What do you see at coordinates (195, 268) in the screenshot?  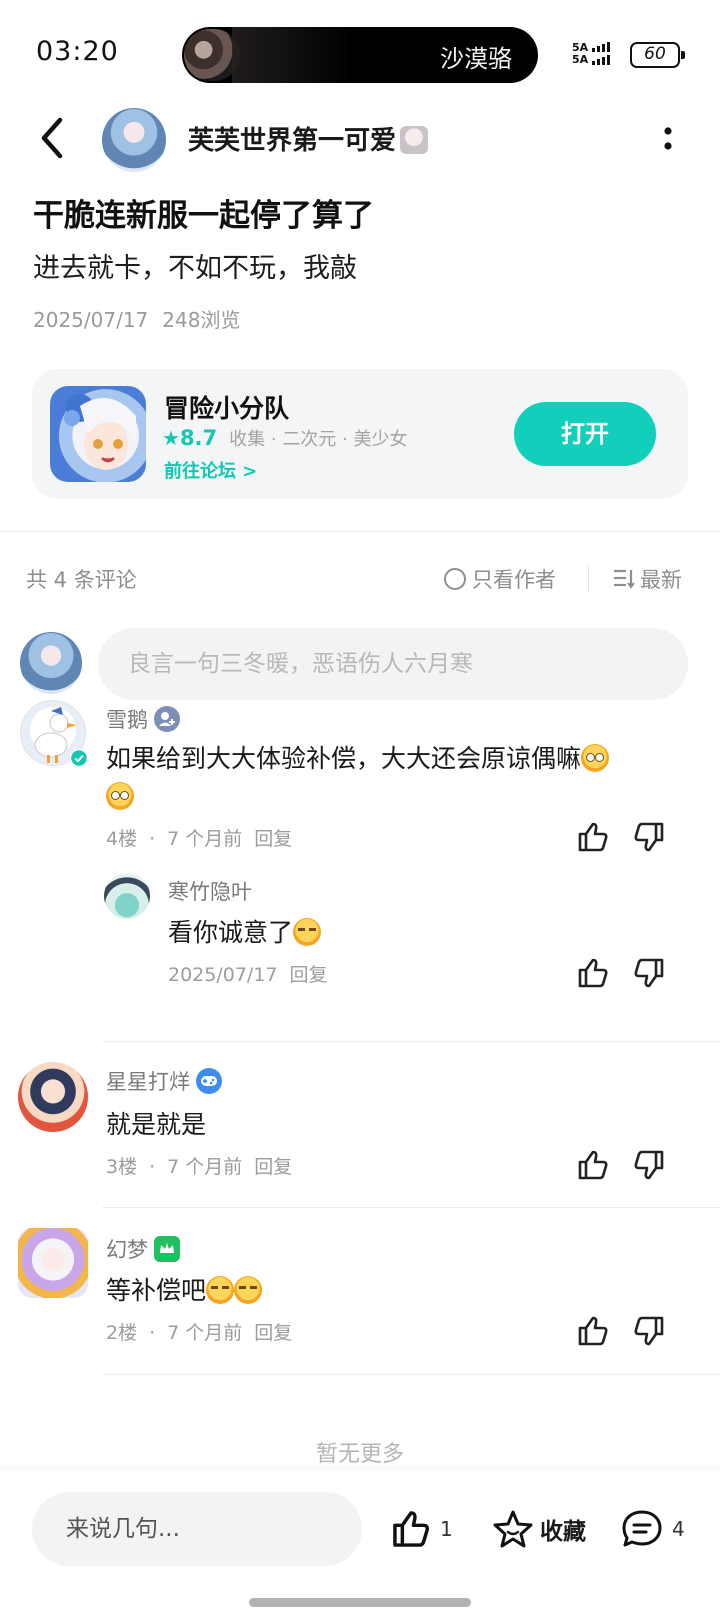 I see `post-body: 进去就卡，不如不玩，我敲` at bounding box center [195, 268].